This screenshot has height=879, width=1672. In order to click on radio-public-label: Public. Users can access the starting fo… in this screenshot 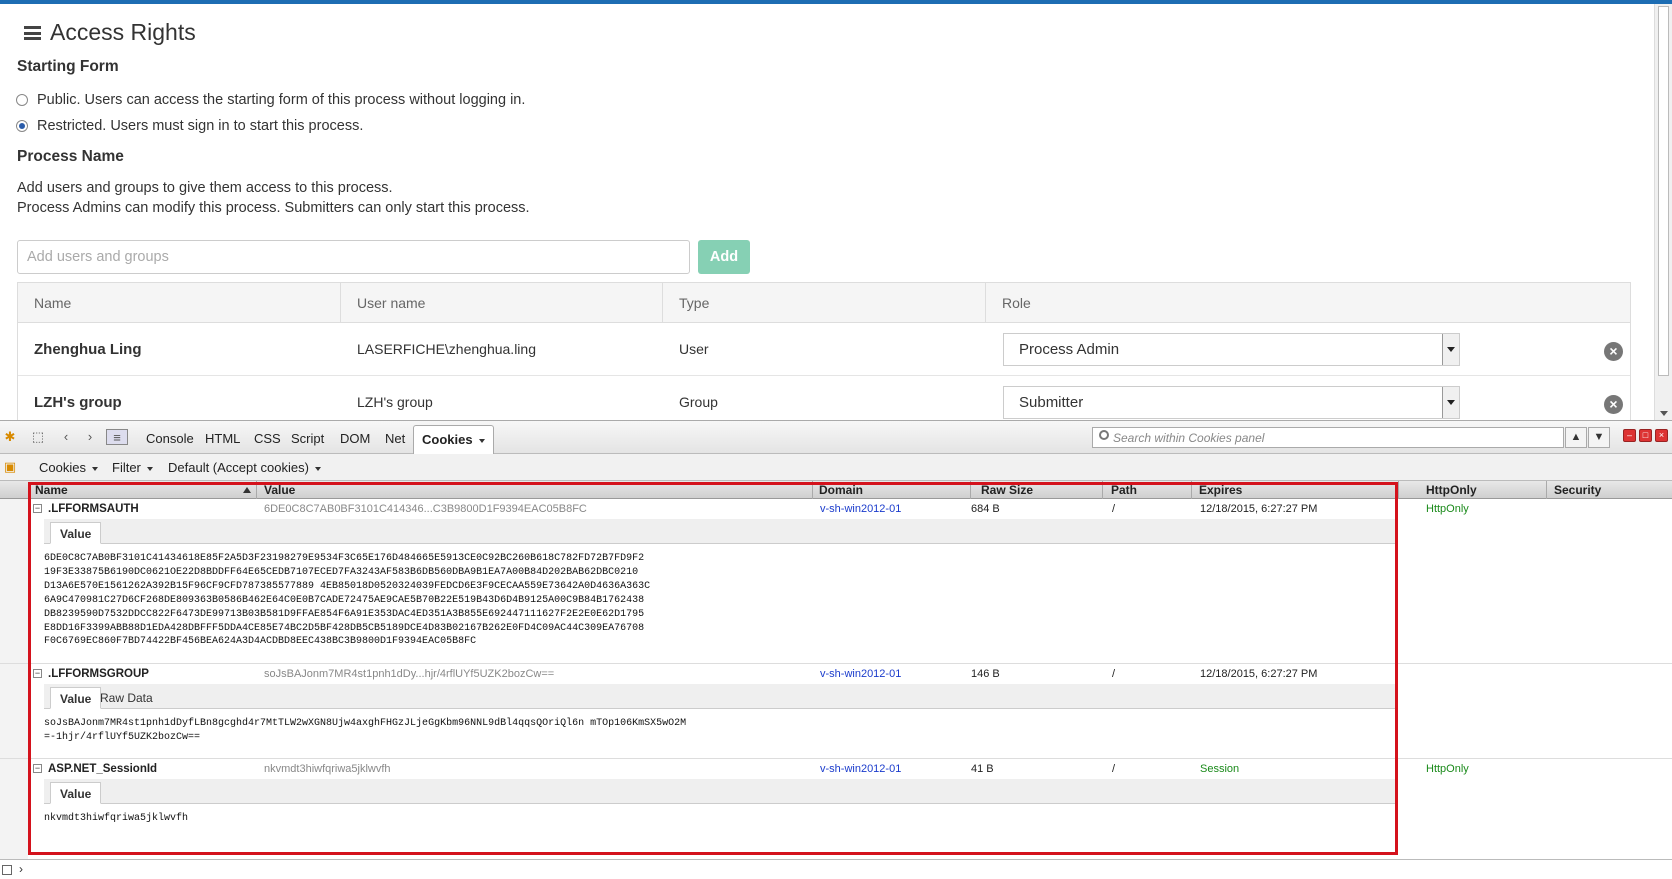, I will do `click(281, 100)`.